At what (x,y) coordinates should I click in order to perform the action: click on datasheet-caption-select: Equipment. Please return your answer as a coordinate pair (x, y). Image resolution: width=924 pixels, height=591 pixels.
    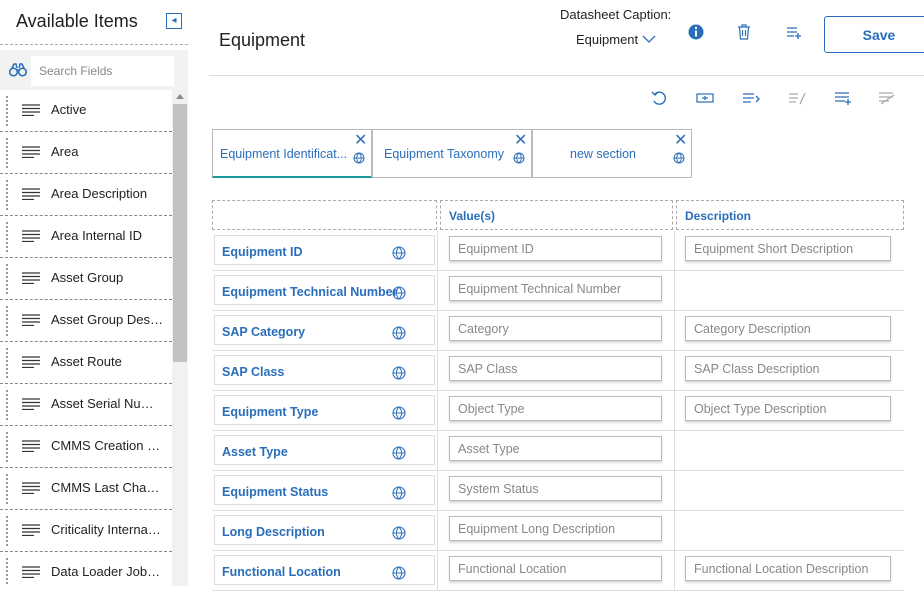
    Looking at the image, I should click on (607, 39).